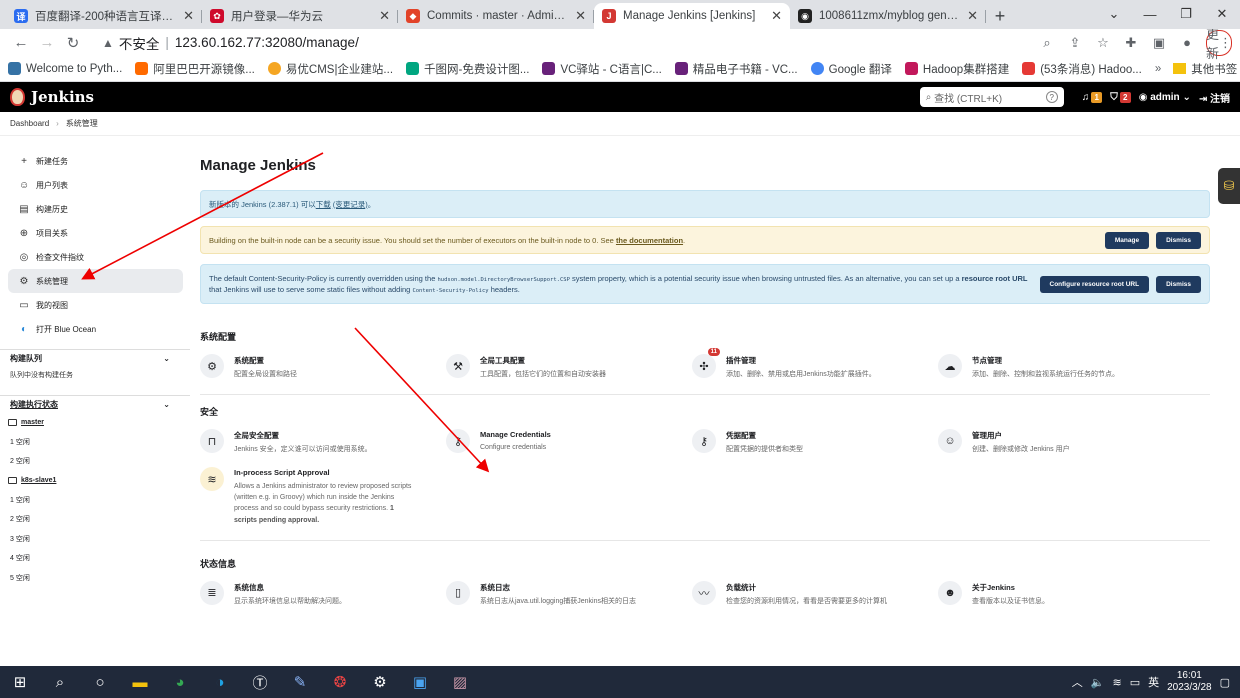 The height and width of the screenshot is (698, 1240). What do you see at coordinates (91, 161) in the screenshot?
I see `sidebar-item-new-job: + 新建任务` at bounding box center [91, 161].